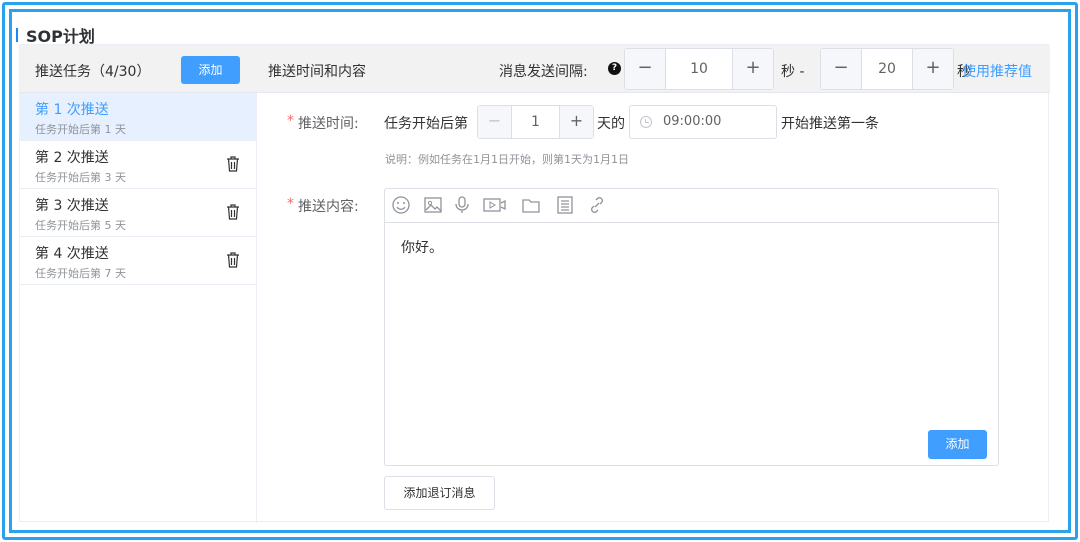 The width and height of the screenshot is (1080, 542). I want to click on task-title: 第 3 次推送, so click(72, 206).